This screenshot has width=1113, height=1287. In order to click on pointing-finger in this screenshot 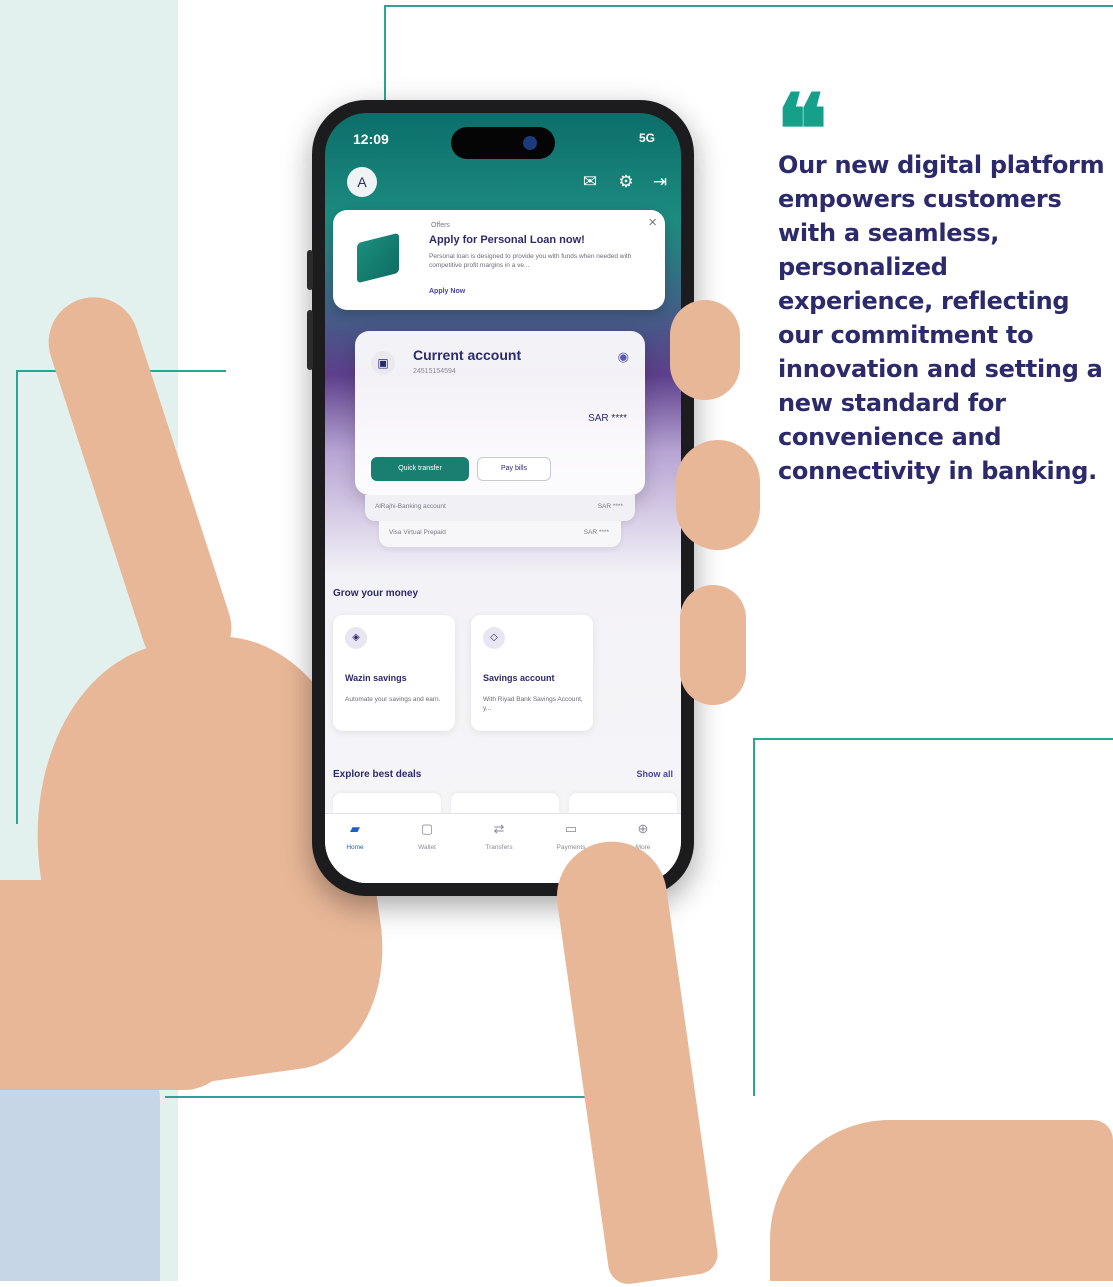, I will do `click(635, 1060)`.